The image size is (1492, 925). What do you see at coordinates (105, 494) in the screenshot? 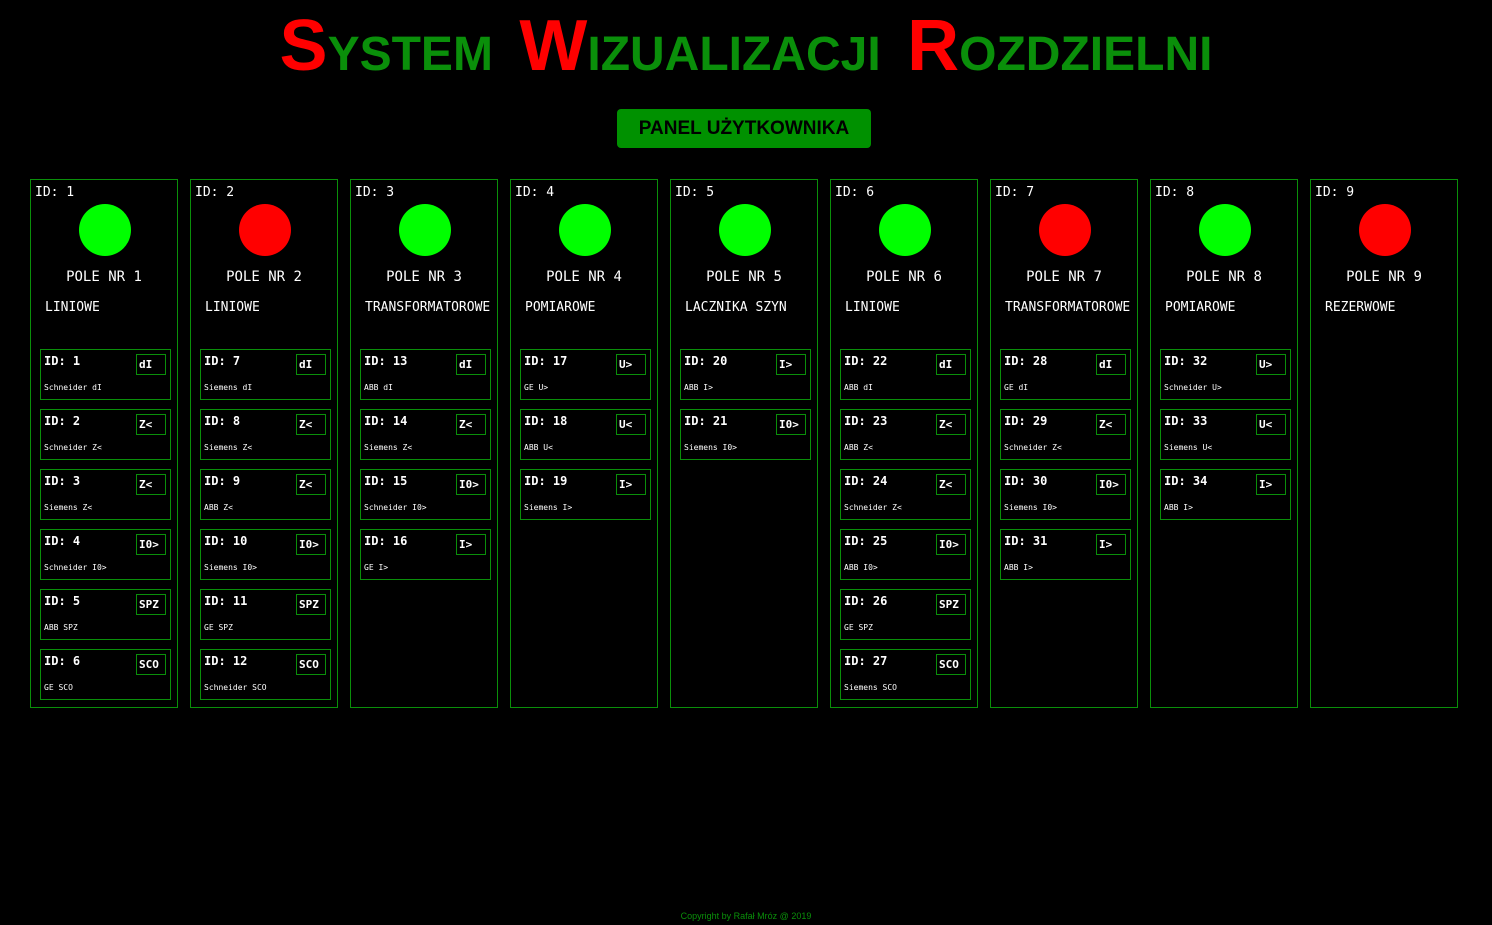
I see `protection-device-card: ID: 3 Z< Siemens Z<` at bounding box center [105, 494].